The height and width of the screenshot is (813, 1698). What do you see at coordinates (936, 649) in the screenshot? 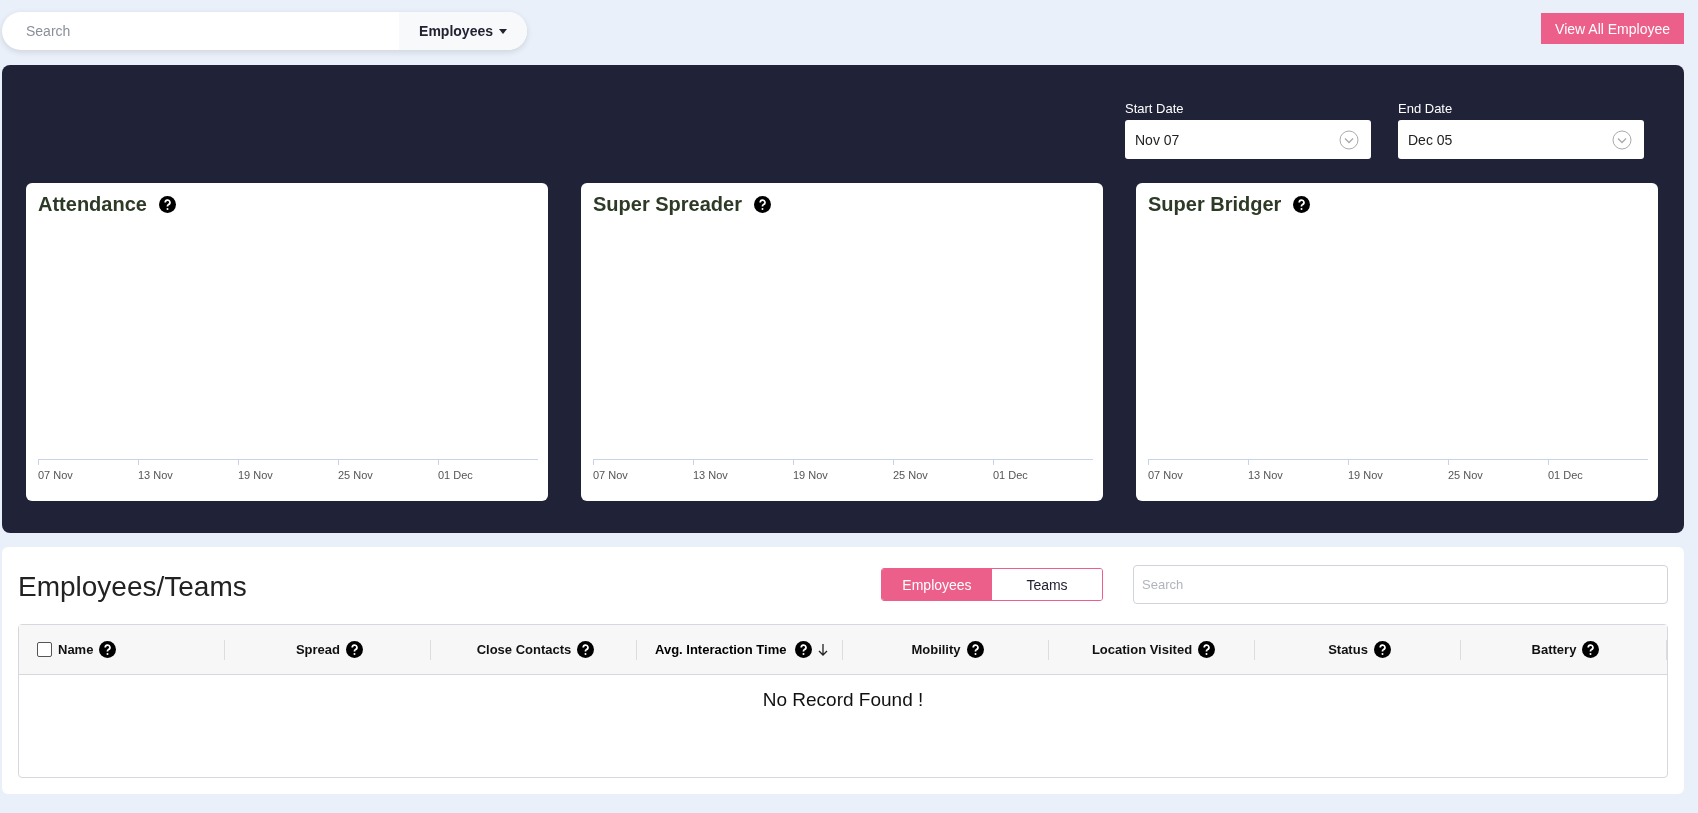
I see `column-header: Mobility` at bounding box center [936, 649].